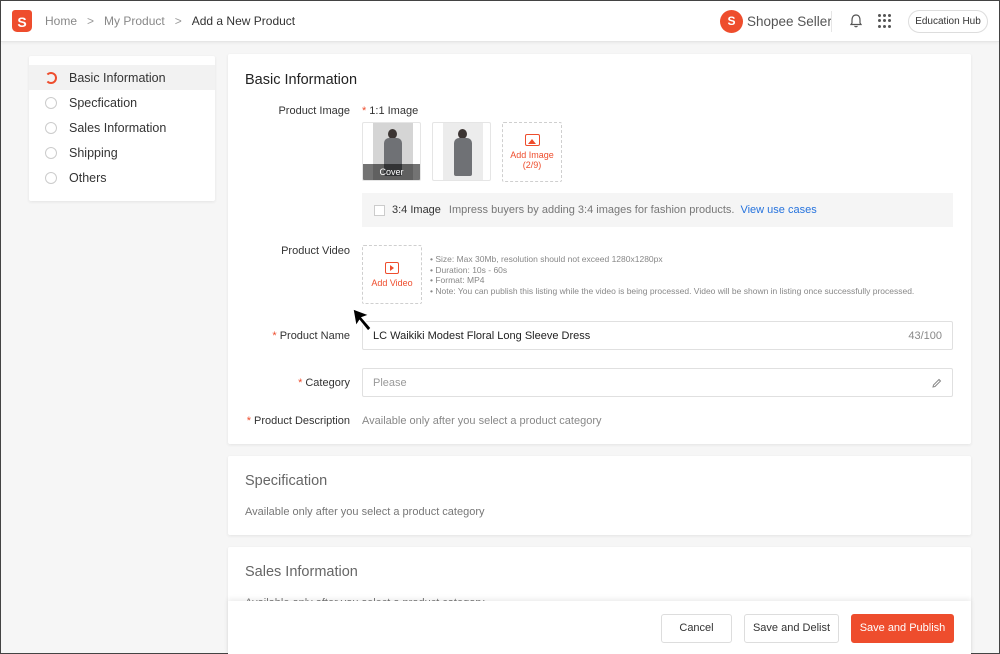 This screenshot has width=1000, height=654. Describe the element at coordinates (856, 21) in the screenshot. I see `bell-icon` at that location.